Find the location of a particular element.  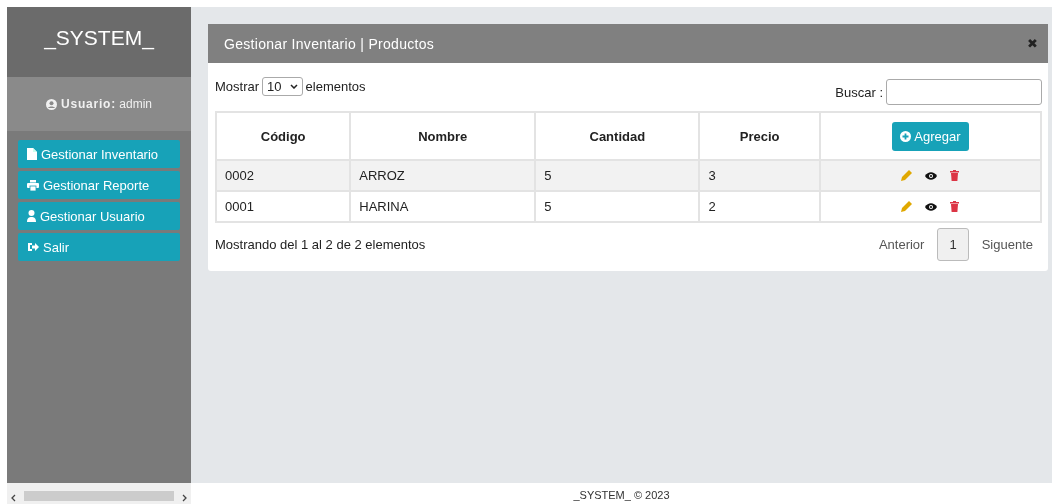

table-cell: 2 is located at coordinates (759, 206).